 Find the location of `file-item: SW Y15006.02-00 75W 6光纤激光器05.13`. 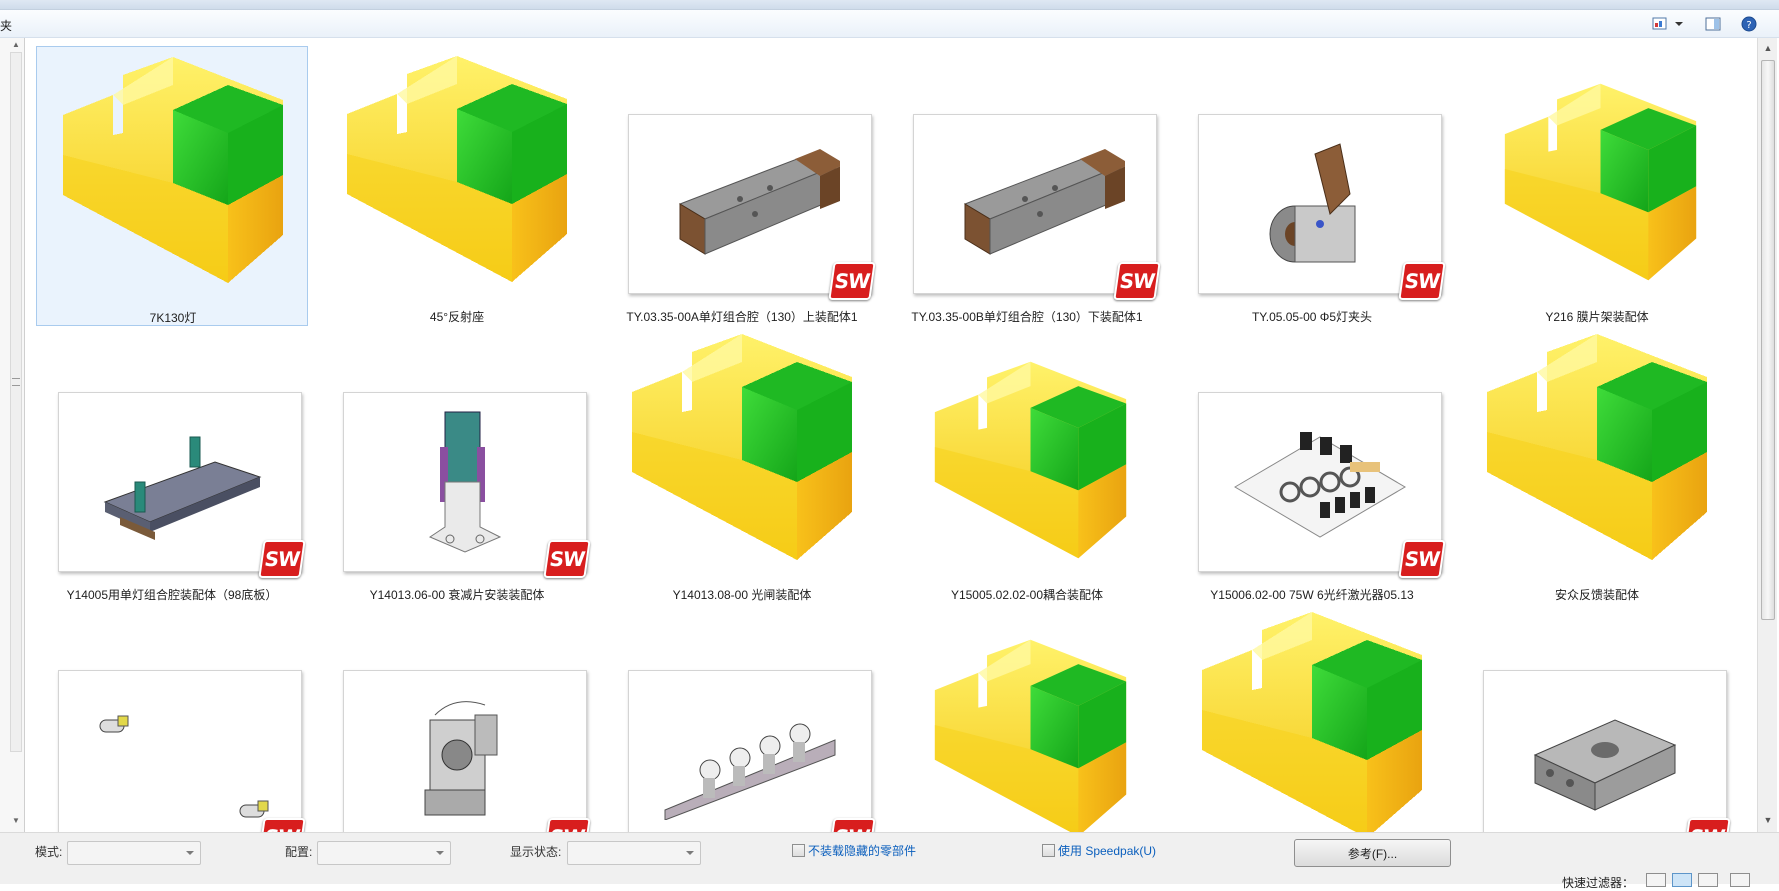

file-item: SW Y15006.02-00 75W 6光纤激光器05.13 is located at coordinates (1312, 464).